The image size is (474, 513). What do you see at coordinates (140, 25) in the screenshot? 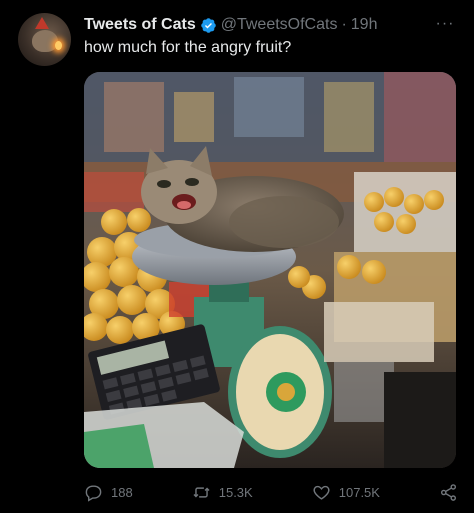
I see `display-name: Tweets of Cats` at bounding box center [140, 25].